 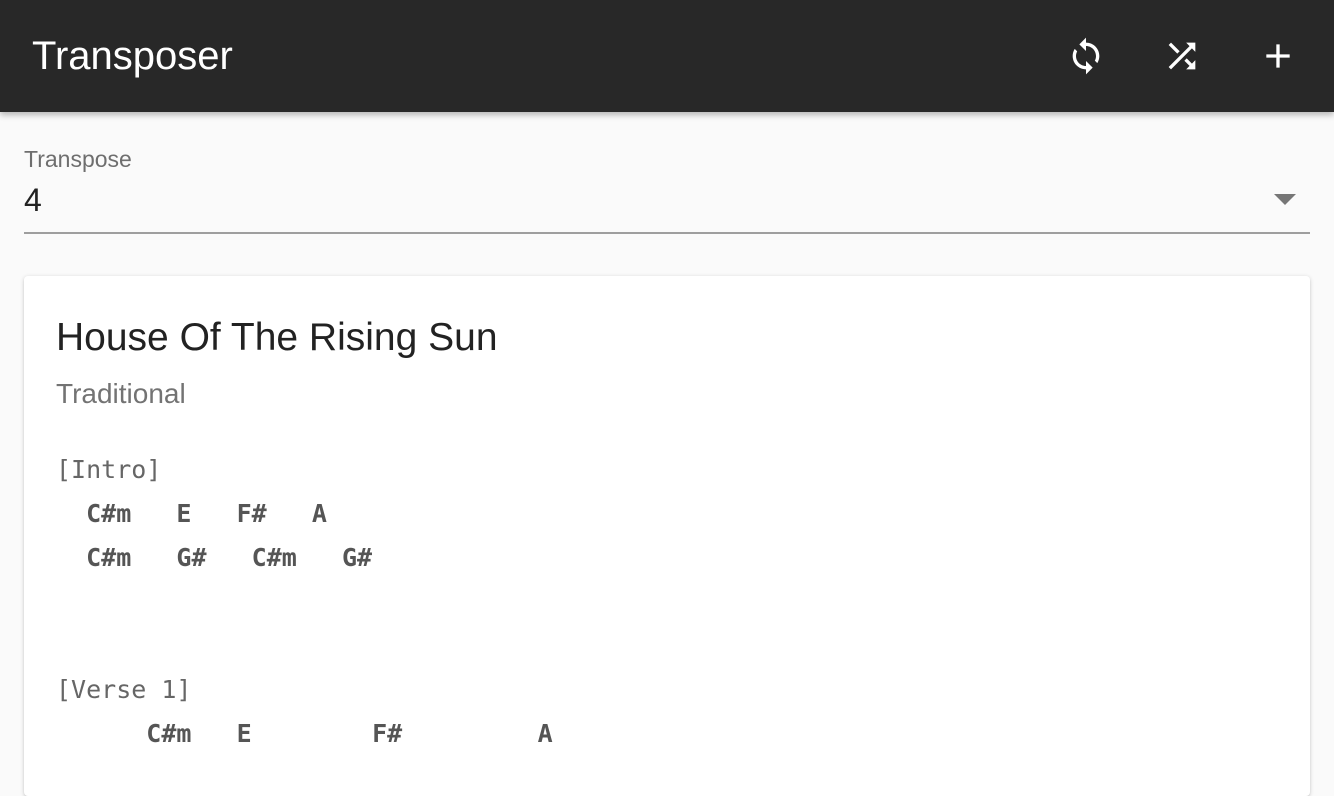 I want to click on dropdown-arrow-icon, so click(x=1285, y=199).